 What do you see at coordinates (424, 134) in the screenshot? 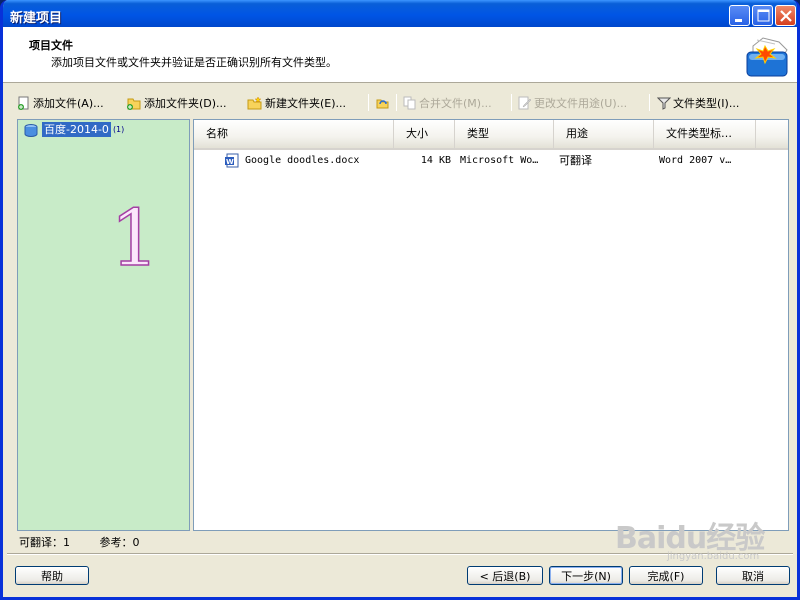
I see `column-header-size: 大小` at bounding box center [424, 134].